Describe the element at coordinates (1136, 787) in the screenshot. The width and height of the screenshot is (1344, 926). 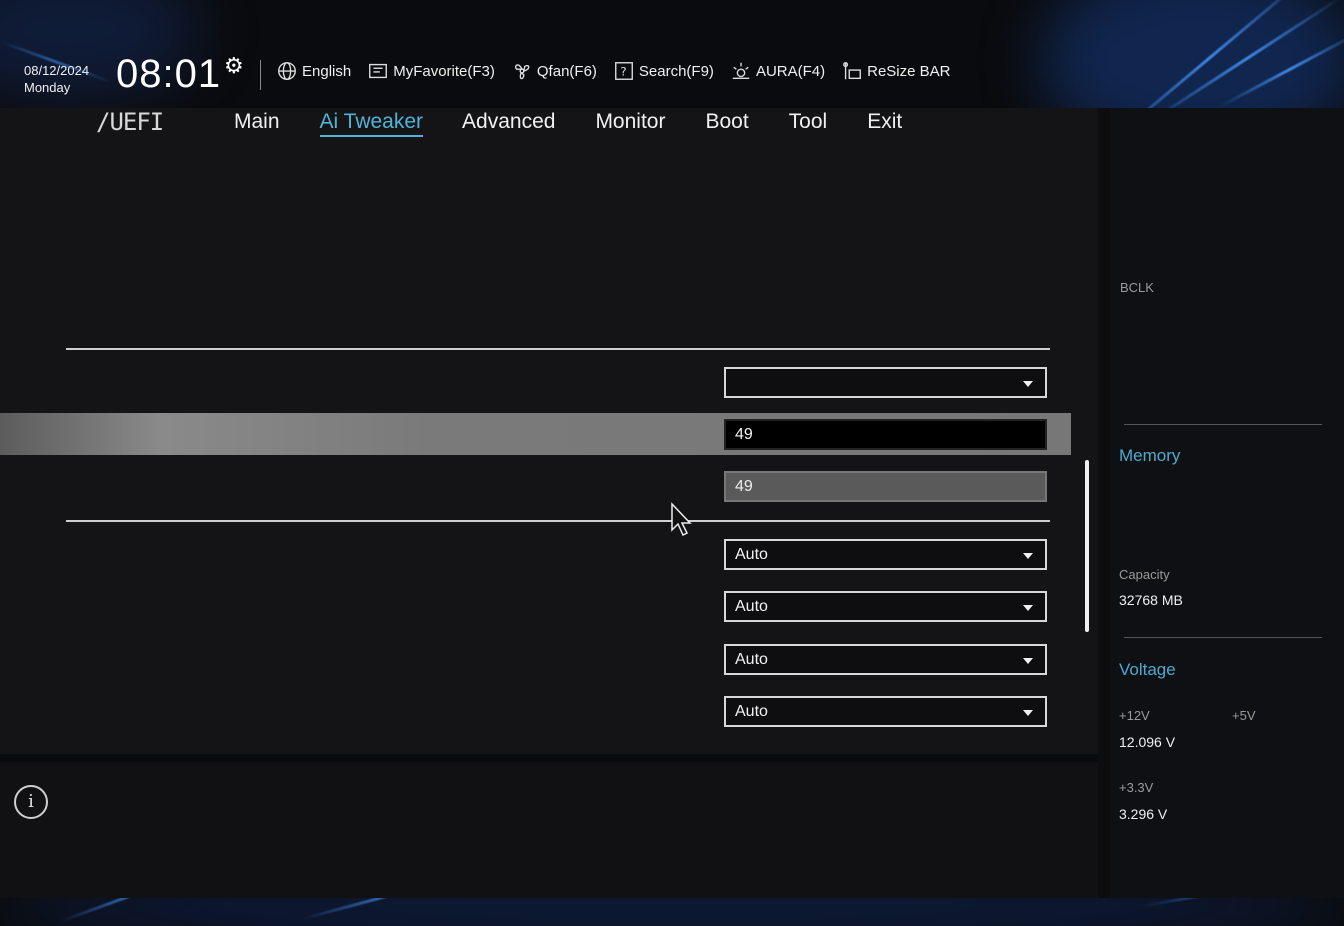
I see `v33-label: +3.3V` at that location.